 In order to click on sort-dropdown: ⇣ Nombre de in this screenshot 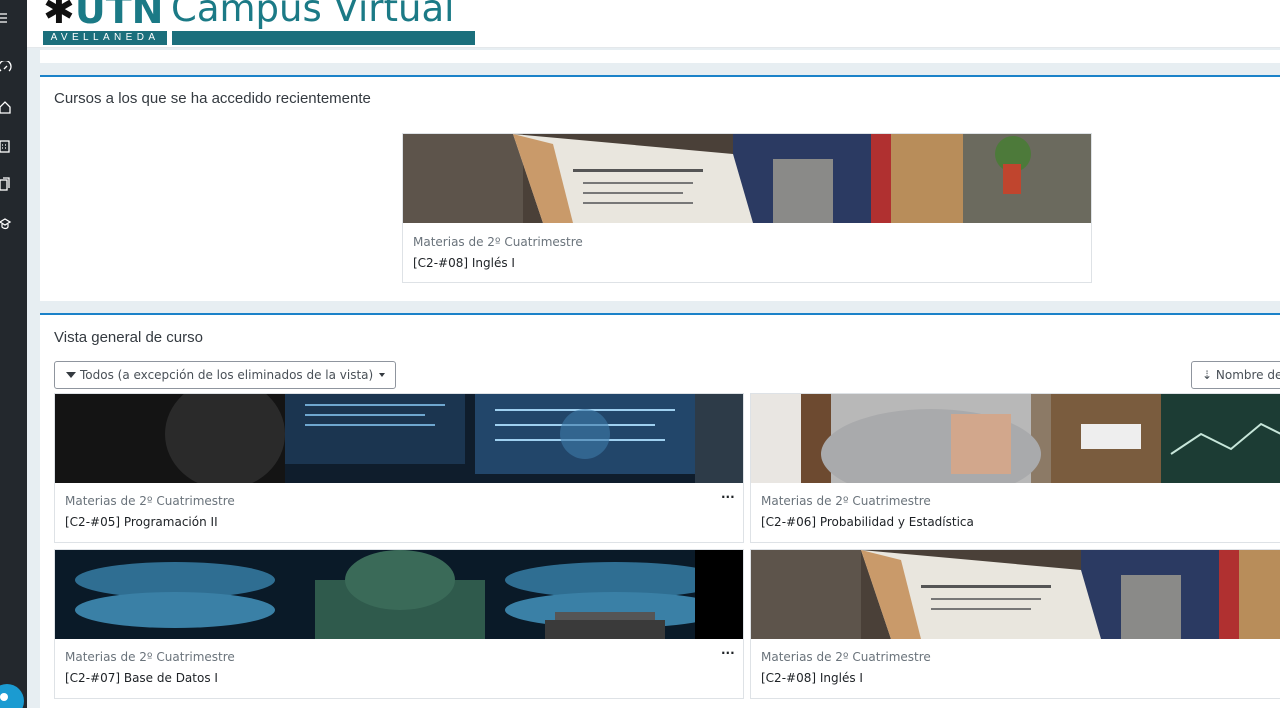, I will do `click(1235, 375)`.